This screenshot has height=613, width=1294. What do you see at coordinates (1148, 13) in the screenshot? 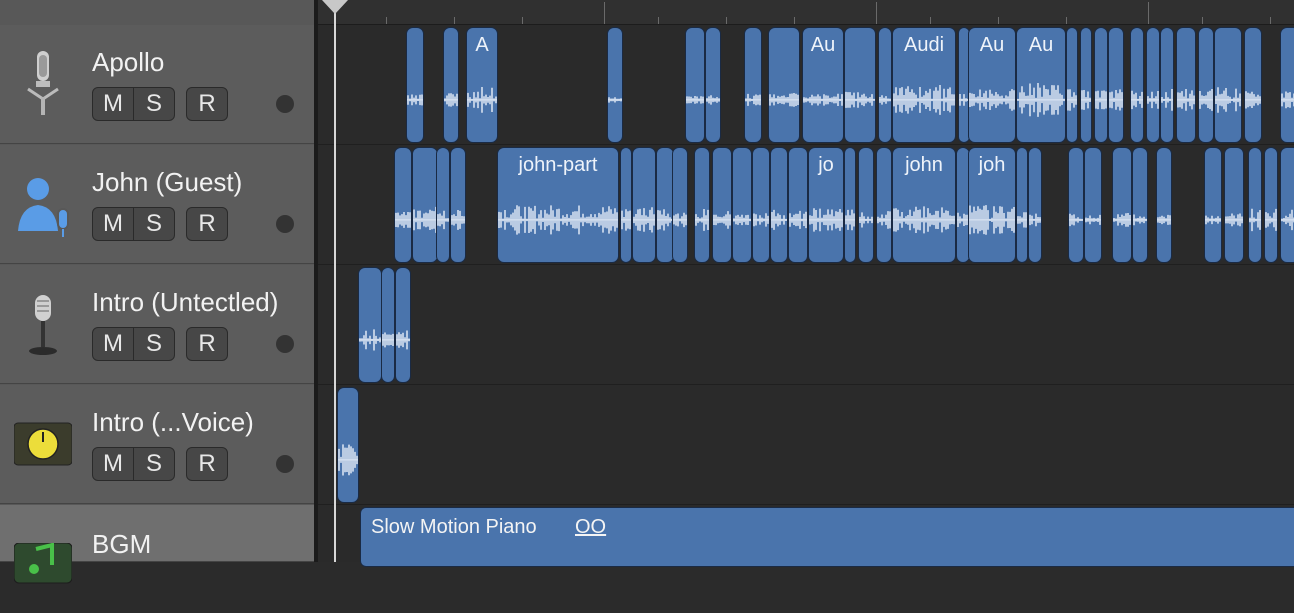
I see `ruler-tick-major` at bounding box center [1148, 13].